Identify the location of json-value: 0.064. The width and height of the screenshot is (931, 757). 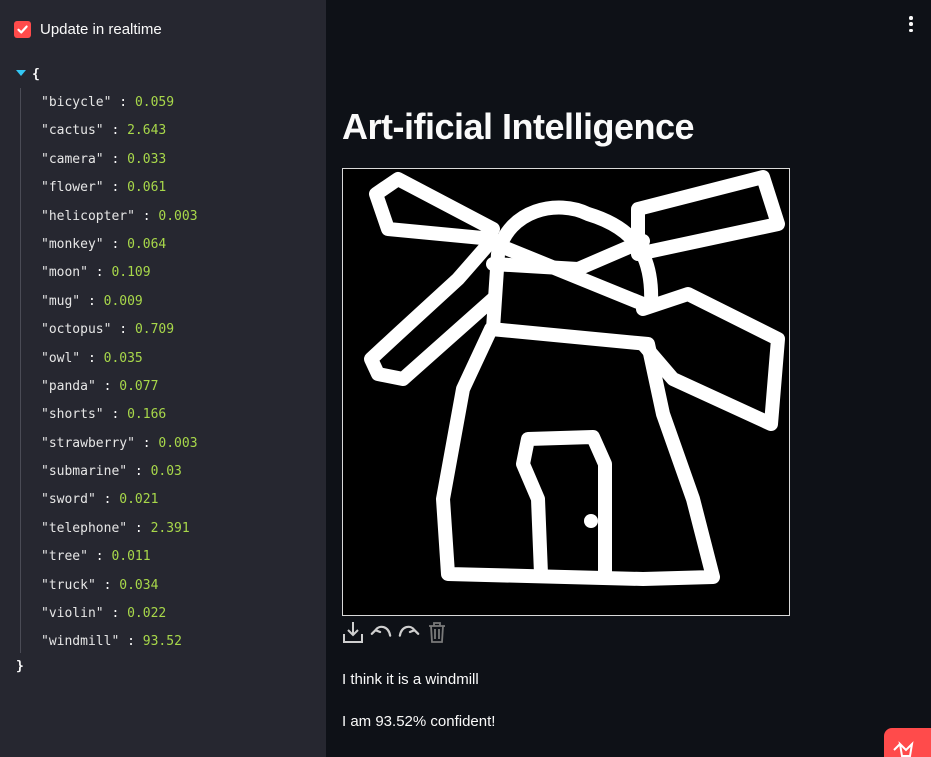
(147, 244).